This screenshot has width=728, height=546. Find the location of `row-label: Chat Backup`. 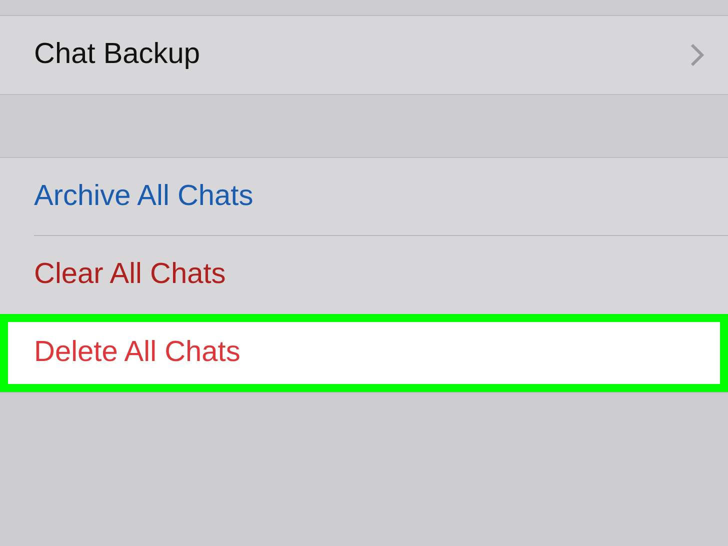

row-label: Chat Backup is located at coordinates (117, 54).